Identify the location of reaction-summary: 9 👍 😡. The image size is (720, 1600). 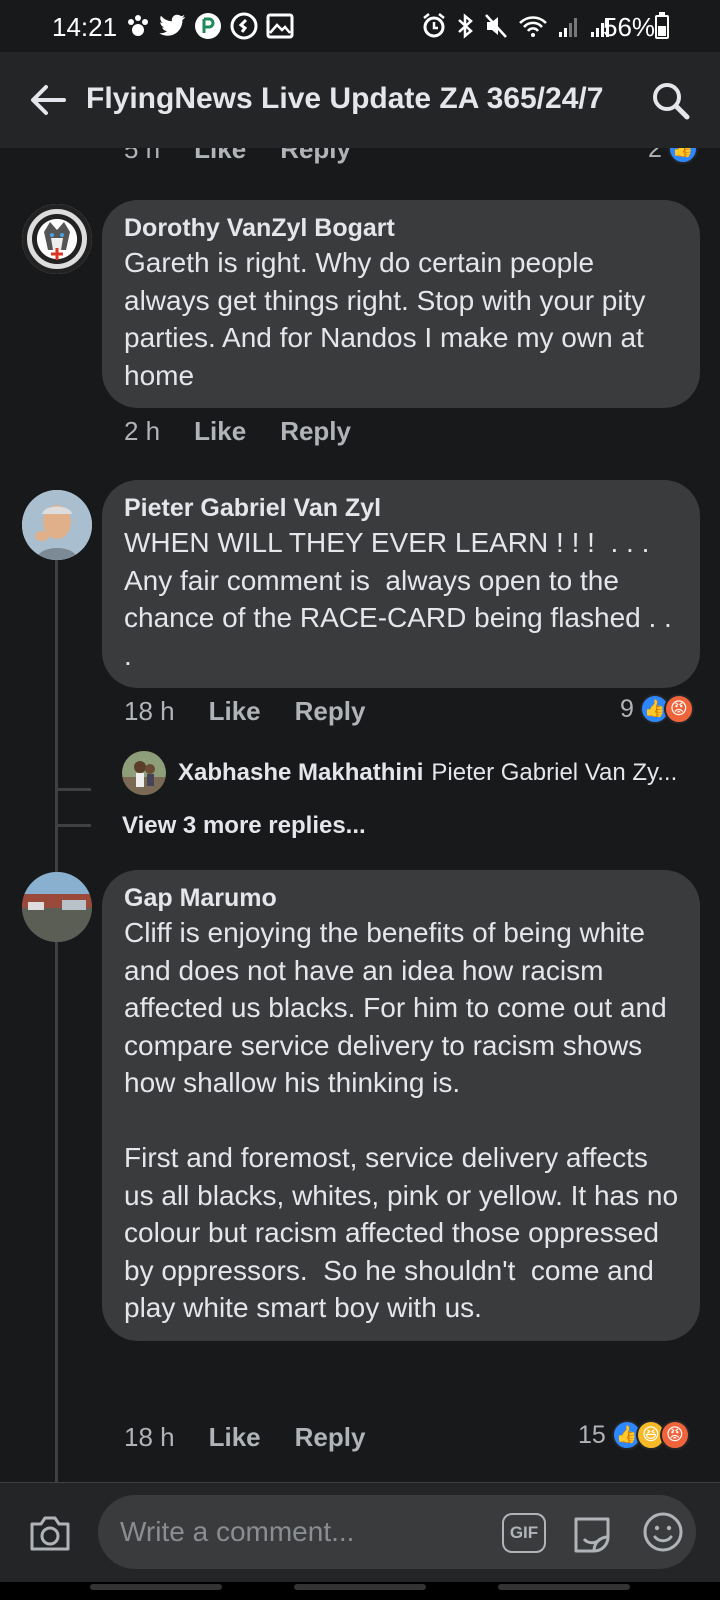
(657, 709).